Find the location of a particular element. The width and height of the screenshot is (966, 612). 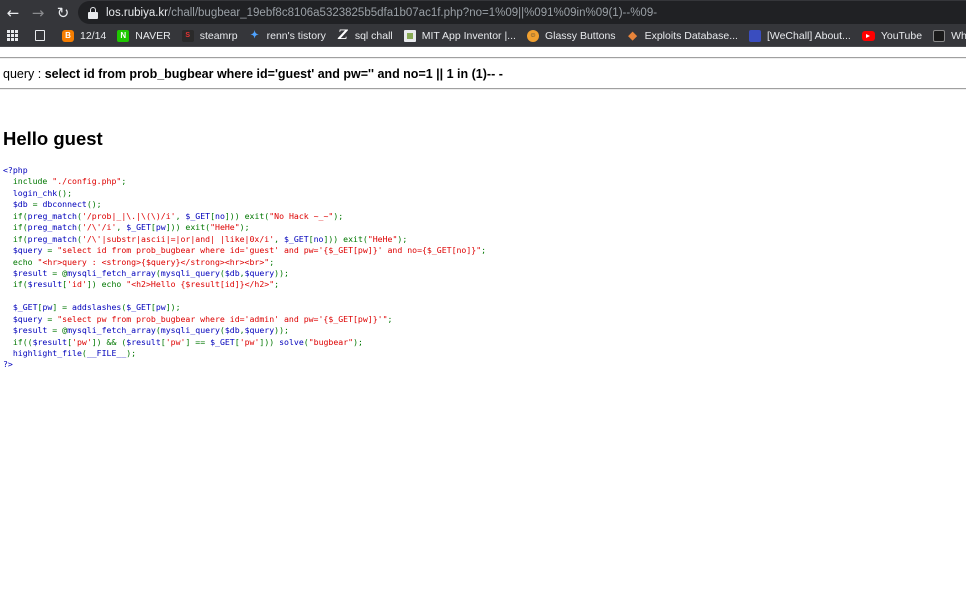

code-token: ?> is located at coordinates (8, 364).